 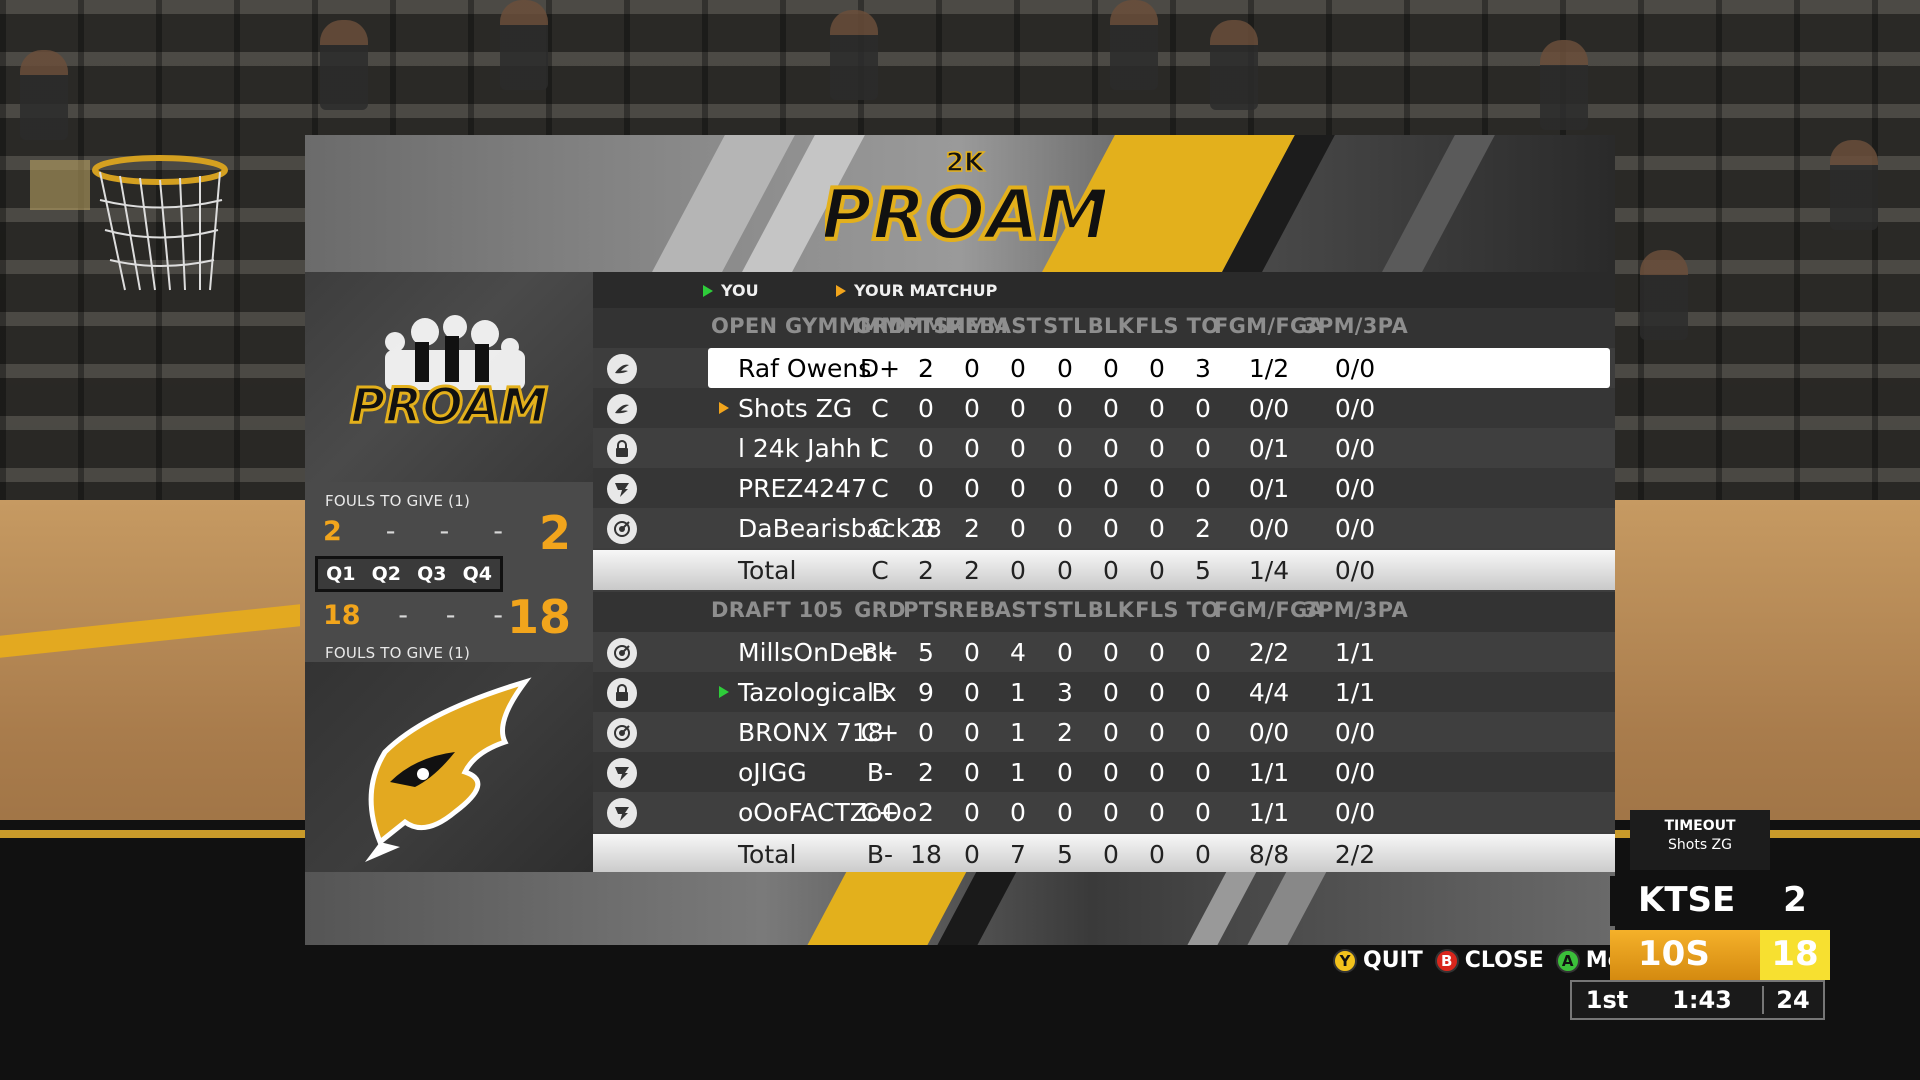 I want to click on player-row: Tazological x B 9 0 1 3 0 0 0 4/4 1/1, so click(x=1104, y=692).